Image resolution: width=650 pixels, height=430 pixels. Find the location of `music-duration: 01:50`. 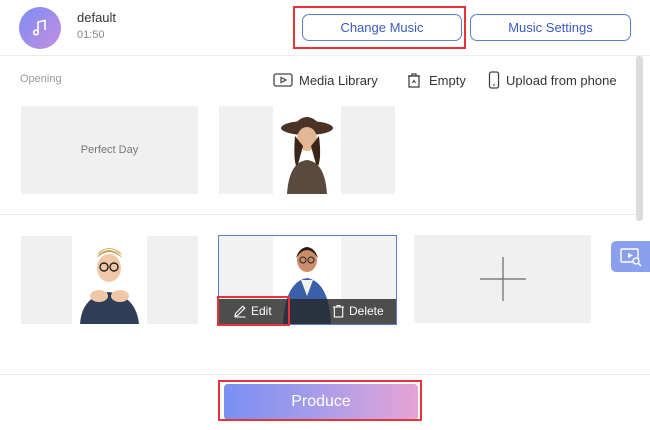

music-duration: 01:50 is located at coordinates (91, 35).